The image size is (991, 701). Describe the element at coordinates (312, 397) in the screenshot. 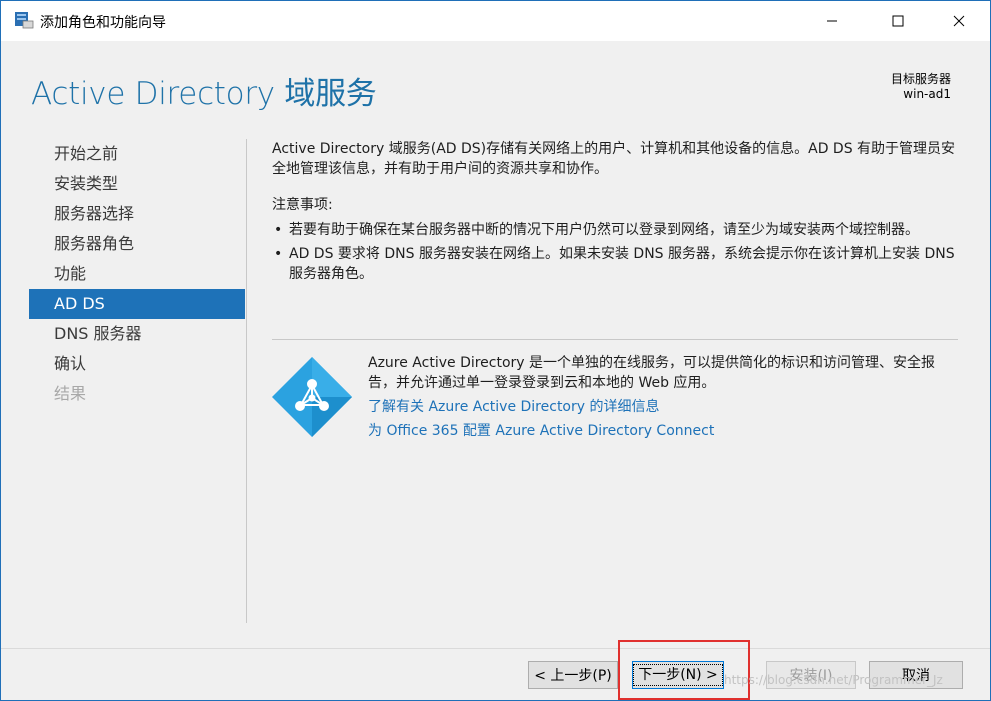

I see `azure-ad-icon` at that location.